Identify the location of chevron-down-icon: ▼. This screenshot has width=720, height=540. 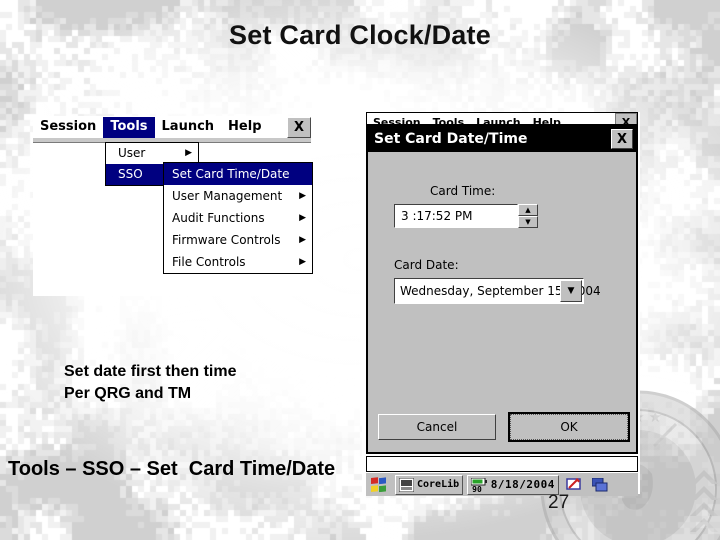
(571, 291).